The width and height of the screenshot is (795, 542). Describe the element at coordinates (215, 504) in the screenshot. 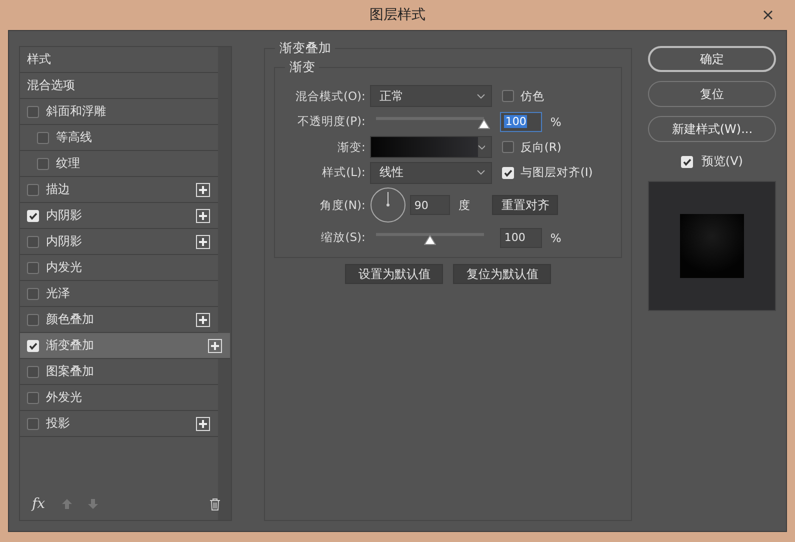

I see `trash-icon` at that location.